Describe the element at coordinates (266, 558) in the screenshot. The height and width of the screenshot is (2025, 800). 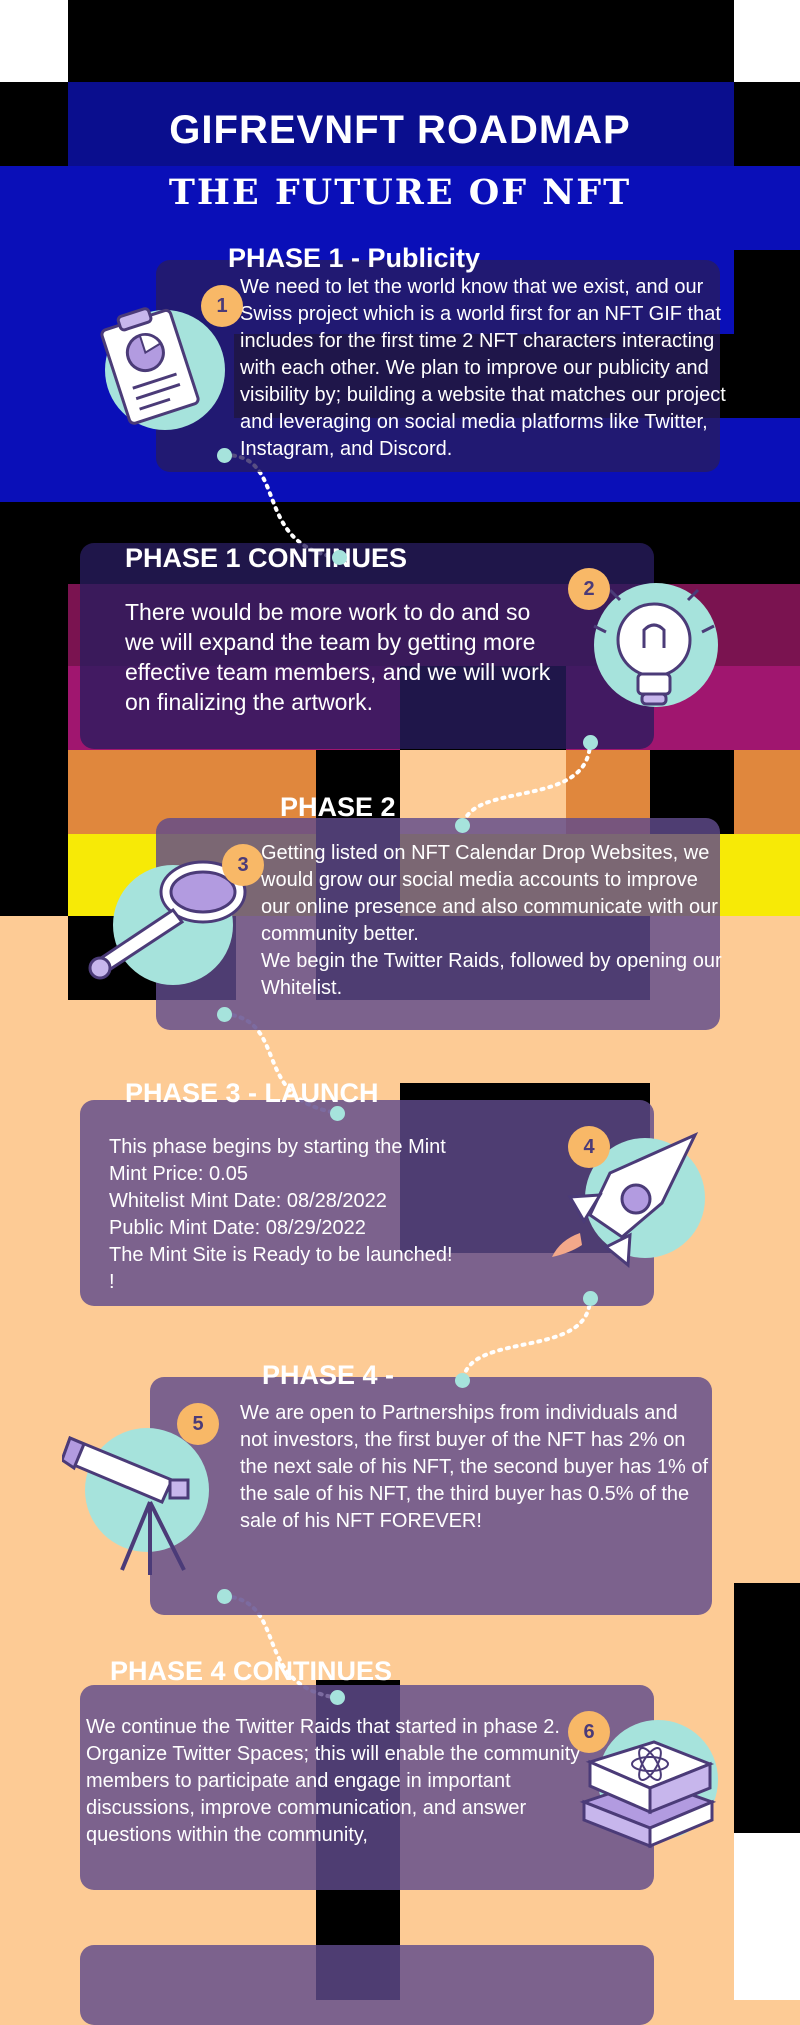
I see `phase-1-continues-title: PHASE 1 CONTINUES` at that location.